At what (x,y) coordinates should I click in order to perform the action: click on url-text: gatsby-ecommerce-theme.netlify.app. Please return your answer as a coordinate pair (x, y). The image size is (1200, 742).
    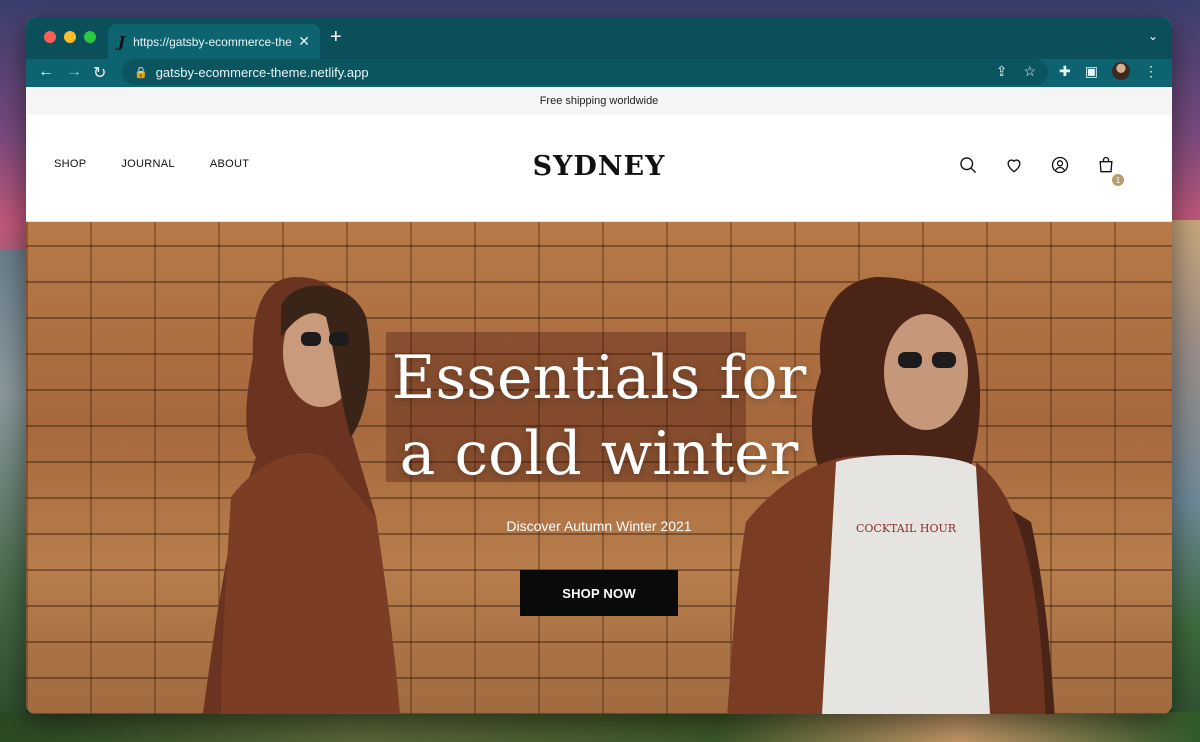
    Looking at the image, I should click on (262, 72).